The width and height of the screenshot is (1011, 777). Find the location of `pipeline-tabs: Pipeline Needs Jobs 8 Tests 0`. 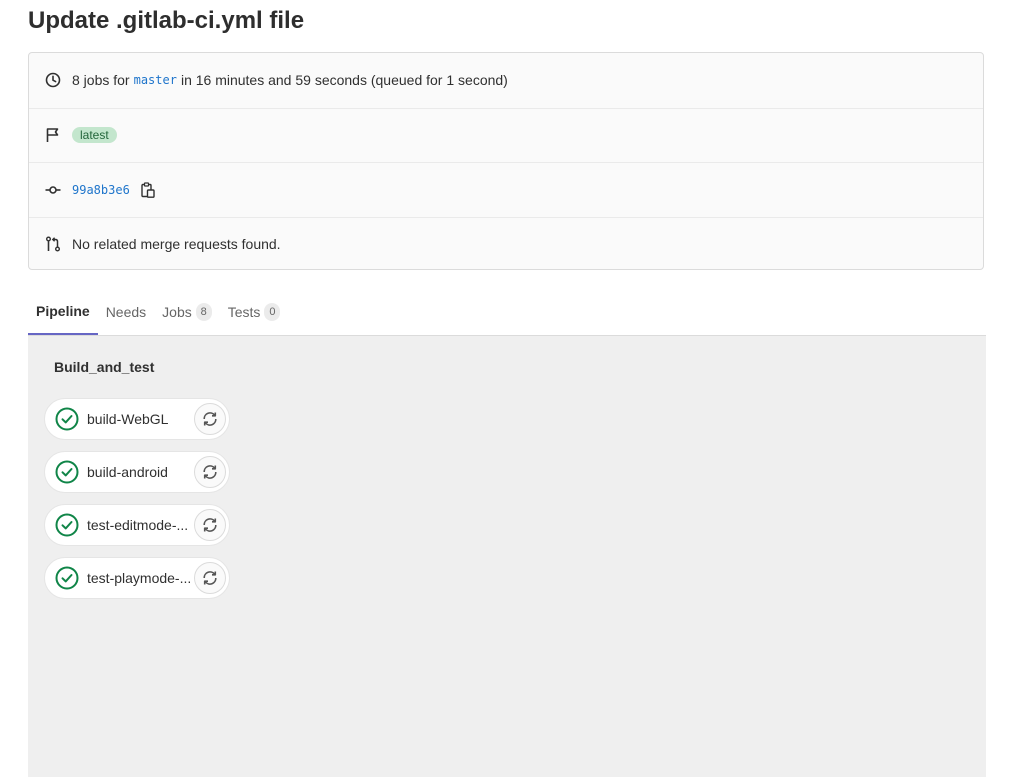

pipeline-tabs: Pipeline Needs Jobs 8 Tests 0 is located at coordinates (507, 312).